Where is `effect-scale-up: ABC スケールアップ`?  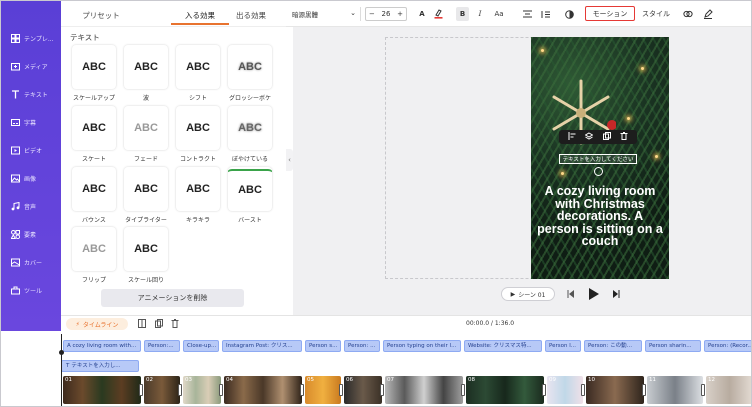 effect-scale-up: ABC スケールアップ is located at coordinates (94, 73).